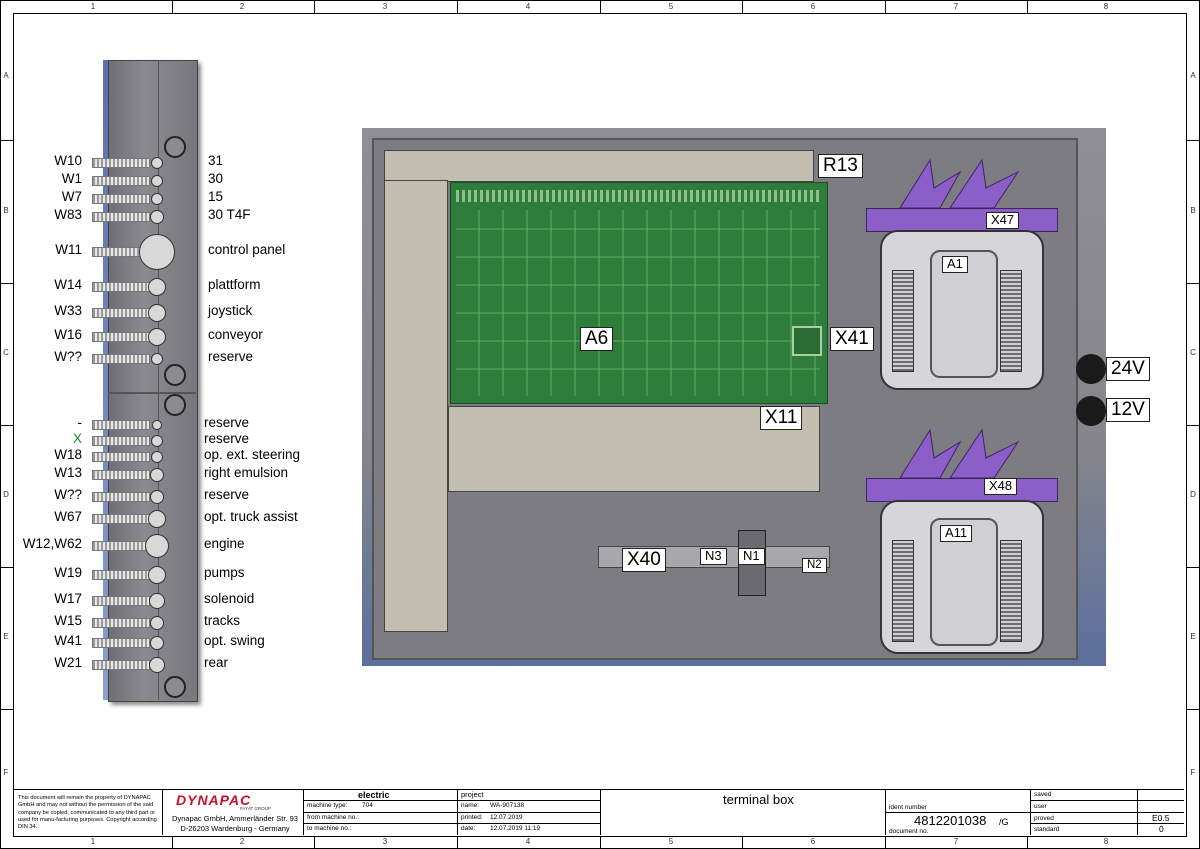 The width and height of the screenshot is (1200, 849). I want to click on printed-date: 12.07.2019, so click(506, 817).